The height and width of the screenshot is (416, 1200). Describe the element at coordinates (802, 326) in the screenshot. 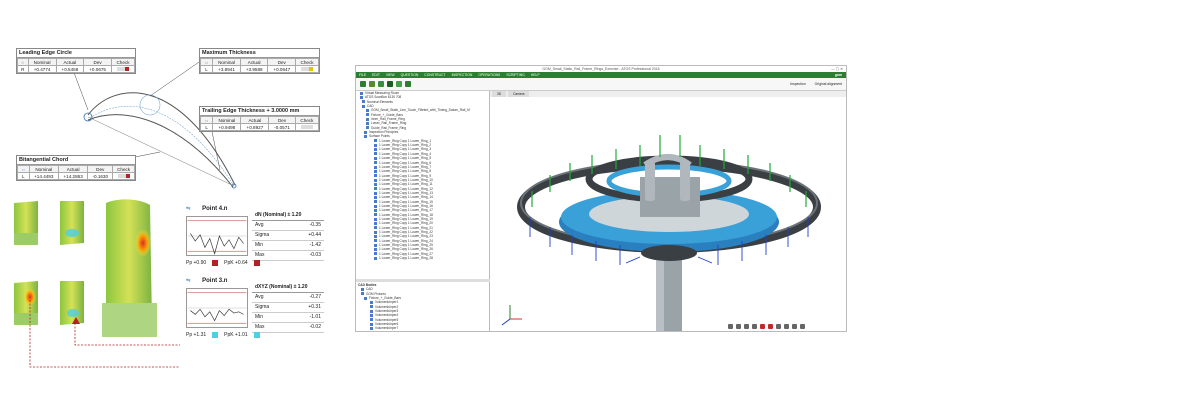

I see `settings-icon` at that location.